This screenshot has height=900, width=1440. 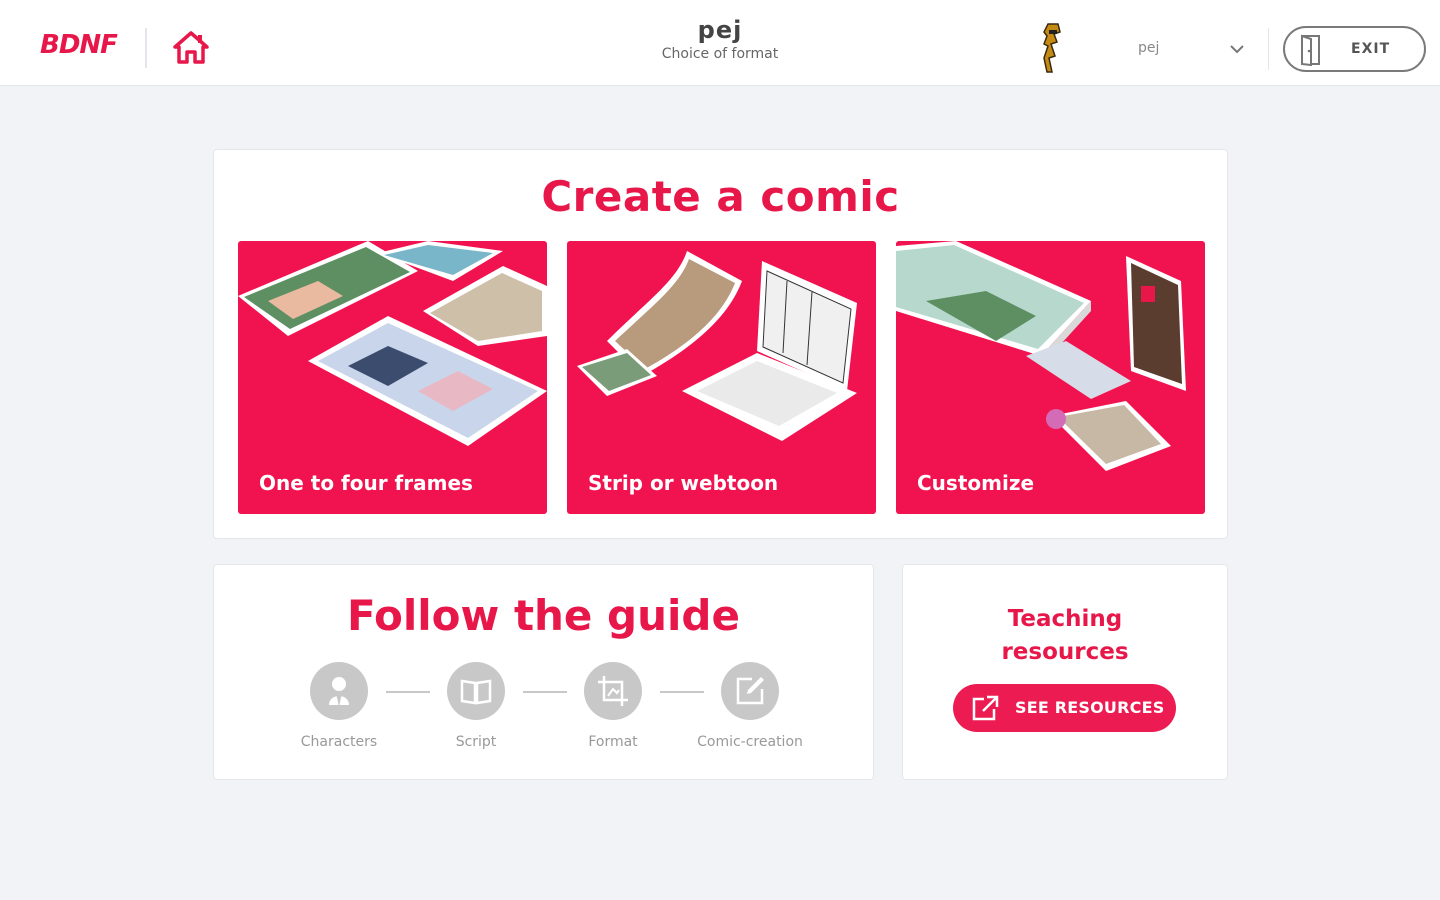 I want to click on user-name: pej, so click(x=1148, y=48).